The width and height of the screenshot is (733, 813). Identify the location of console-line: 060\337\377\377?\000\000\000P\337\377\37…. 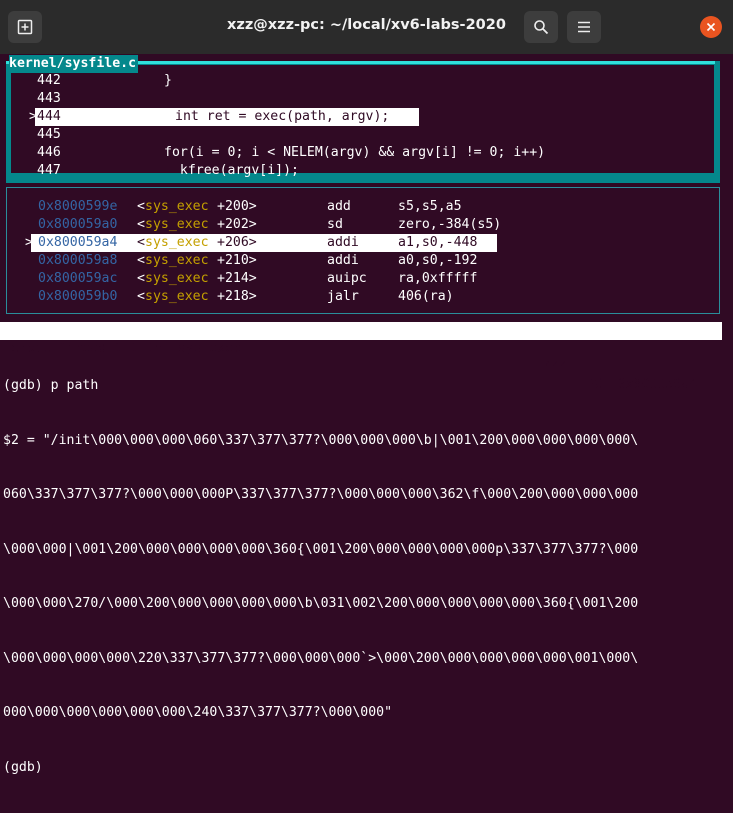
(321, 494).